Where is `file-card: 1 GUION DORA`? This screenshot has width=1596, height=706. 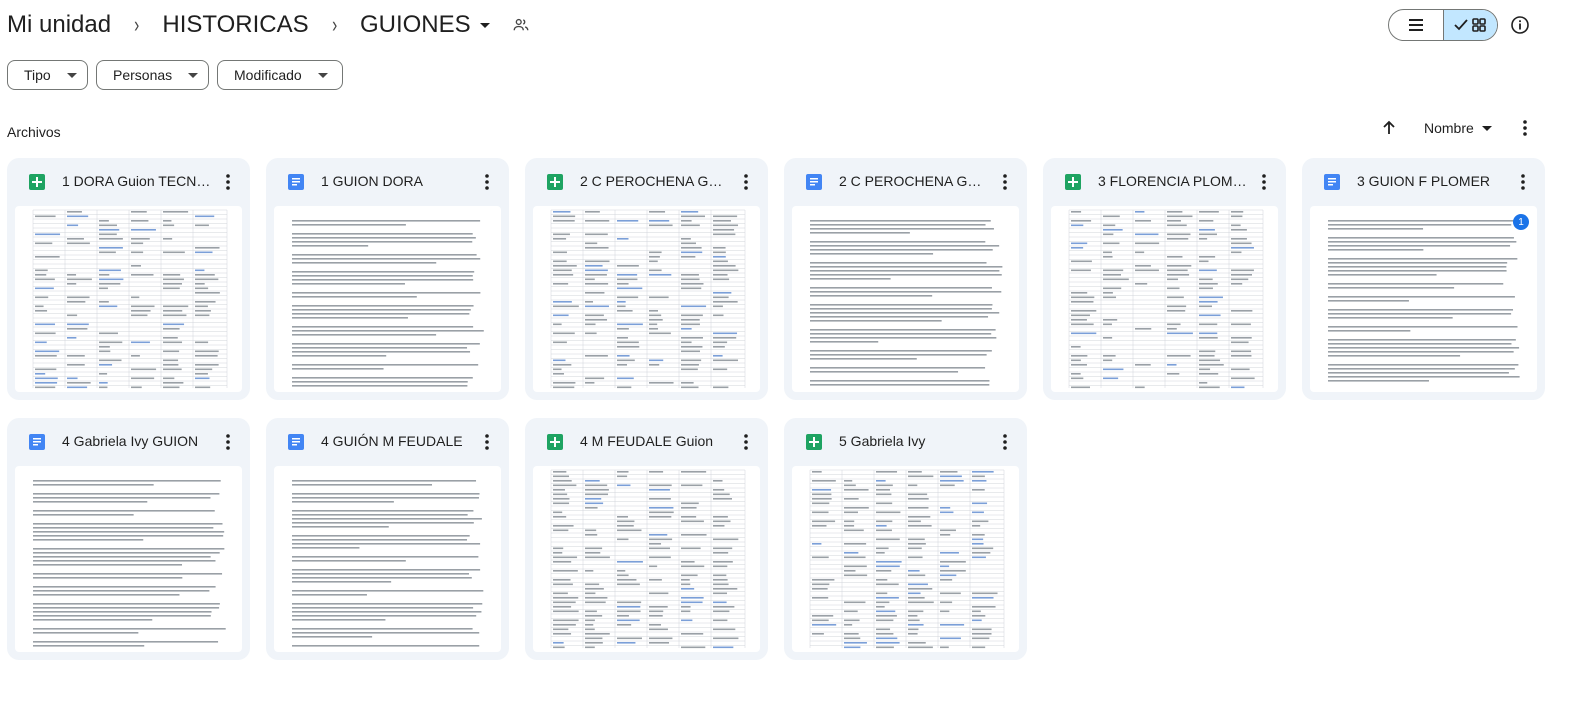 file-card: 1 GUION DORA is located at coordinates (387, 279).